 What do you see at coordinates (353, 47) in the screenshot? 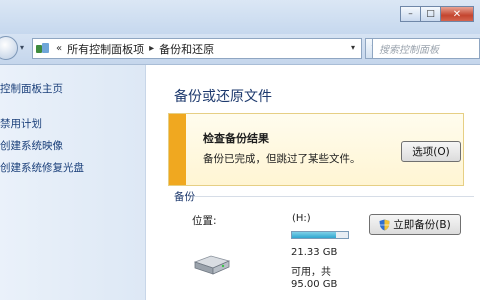
I see `address-dropdown-icon: ▾` at bounding box center [353, 47].